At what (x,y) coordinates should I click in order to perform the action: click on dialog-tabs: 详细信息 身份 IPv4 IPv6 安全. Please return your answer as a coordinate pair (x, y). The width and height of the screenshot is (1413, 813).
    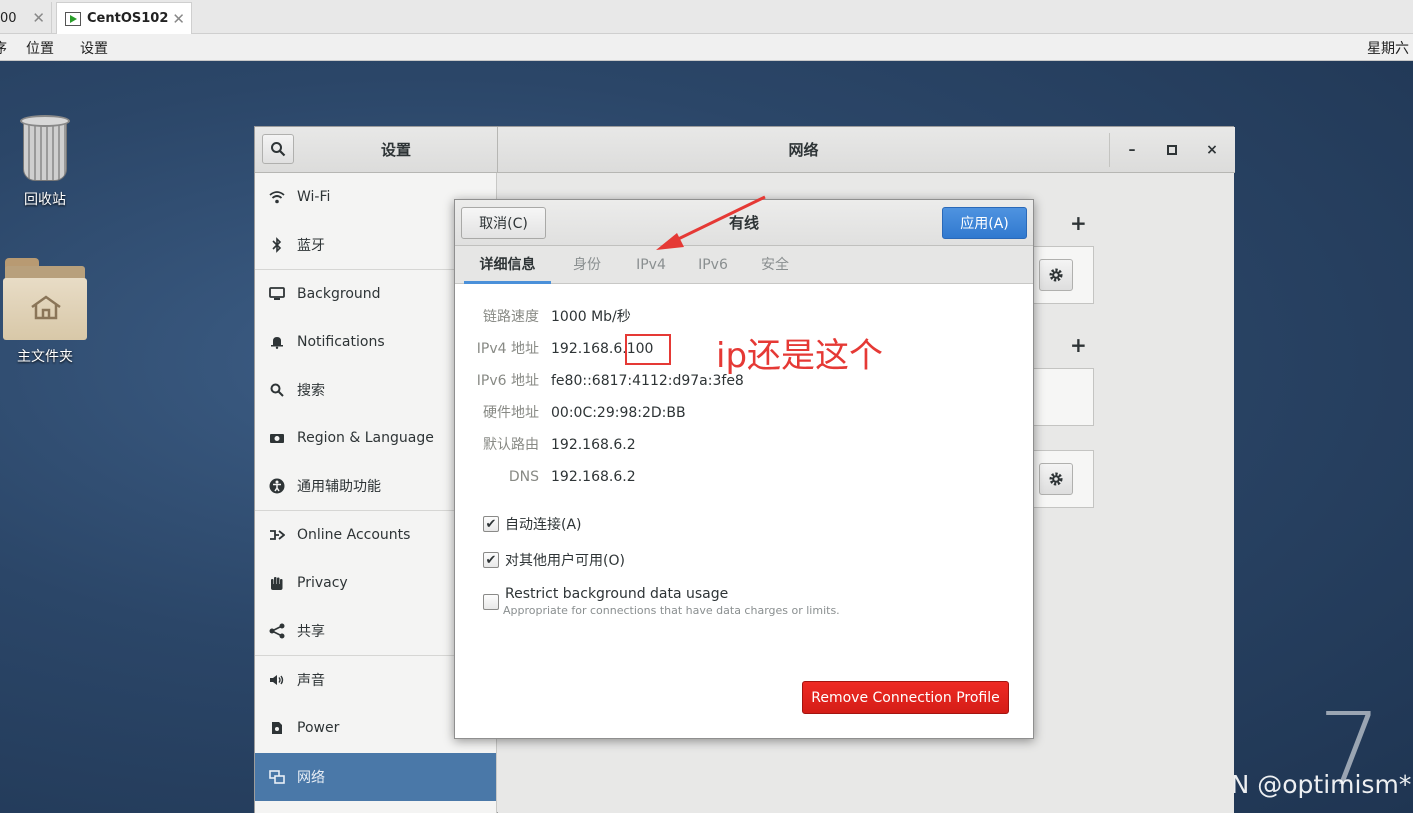
    Looking at the image, I should click on (744, 265).